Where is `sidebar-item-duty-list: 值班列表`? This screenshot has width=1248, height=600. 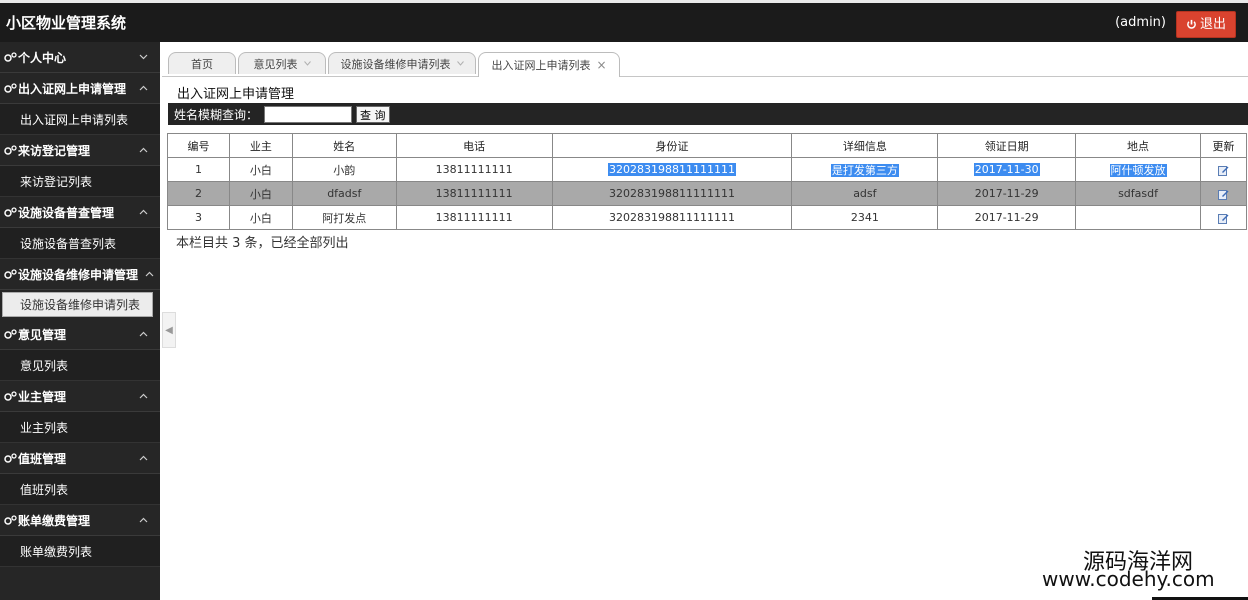 sidebar-item-duty-list: 值班列表 is located at coordinates (80, 489).